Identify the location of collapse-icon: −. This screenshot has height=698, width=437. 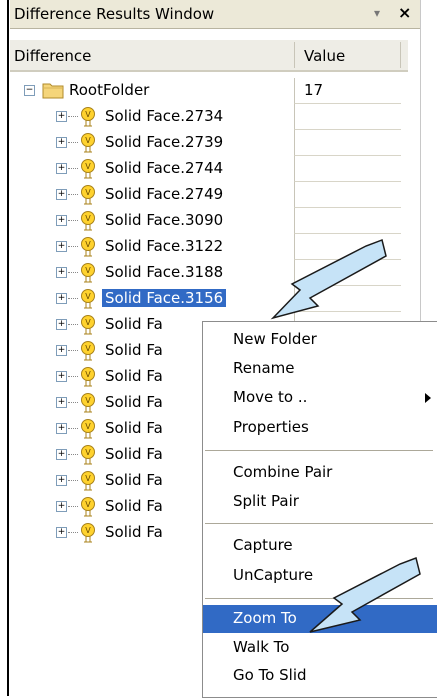
(29, 90).